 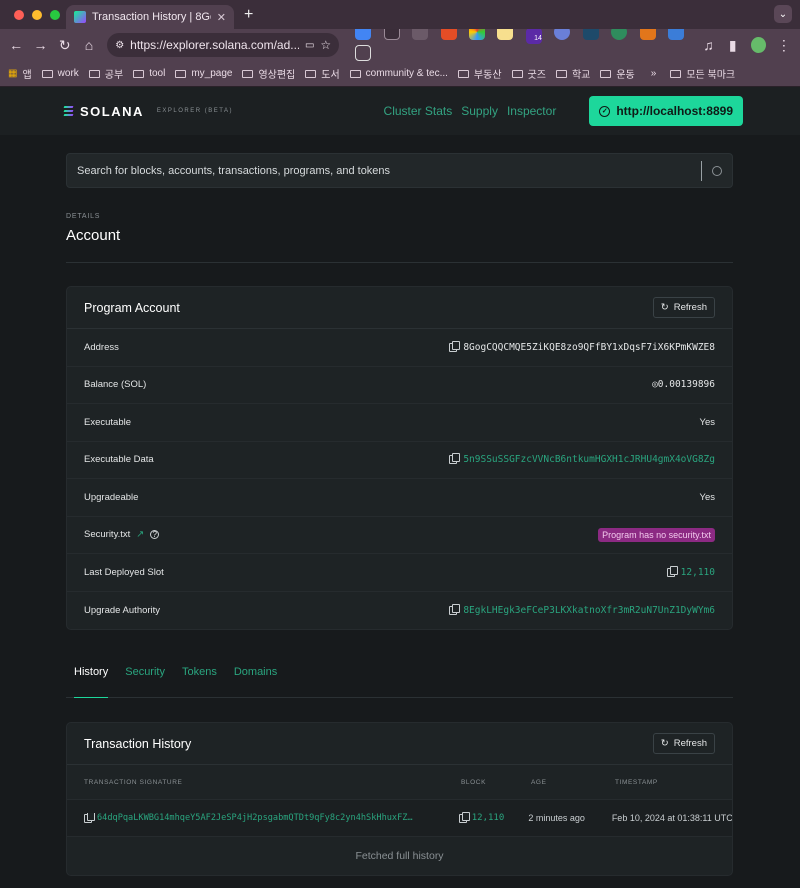 I want to click on row-label: Balance (SOL), so click(x=115, y=385).